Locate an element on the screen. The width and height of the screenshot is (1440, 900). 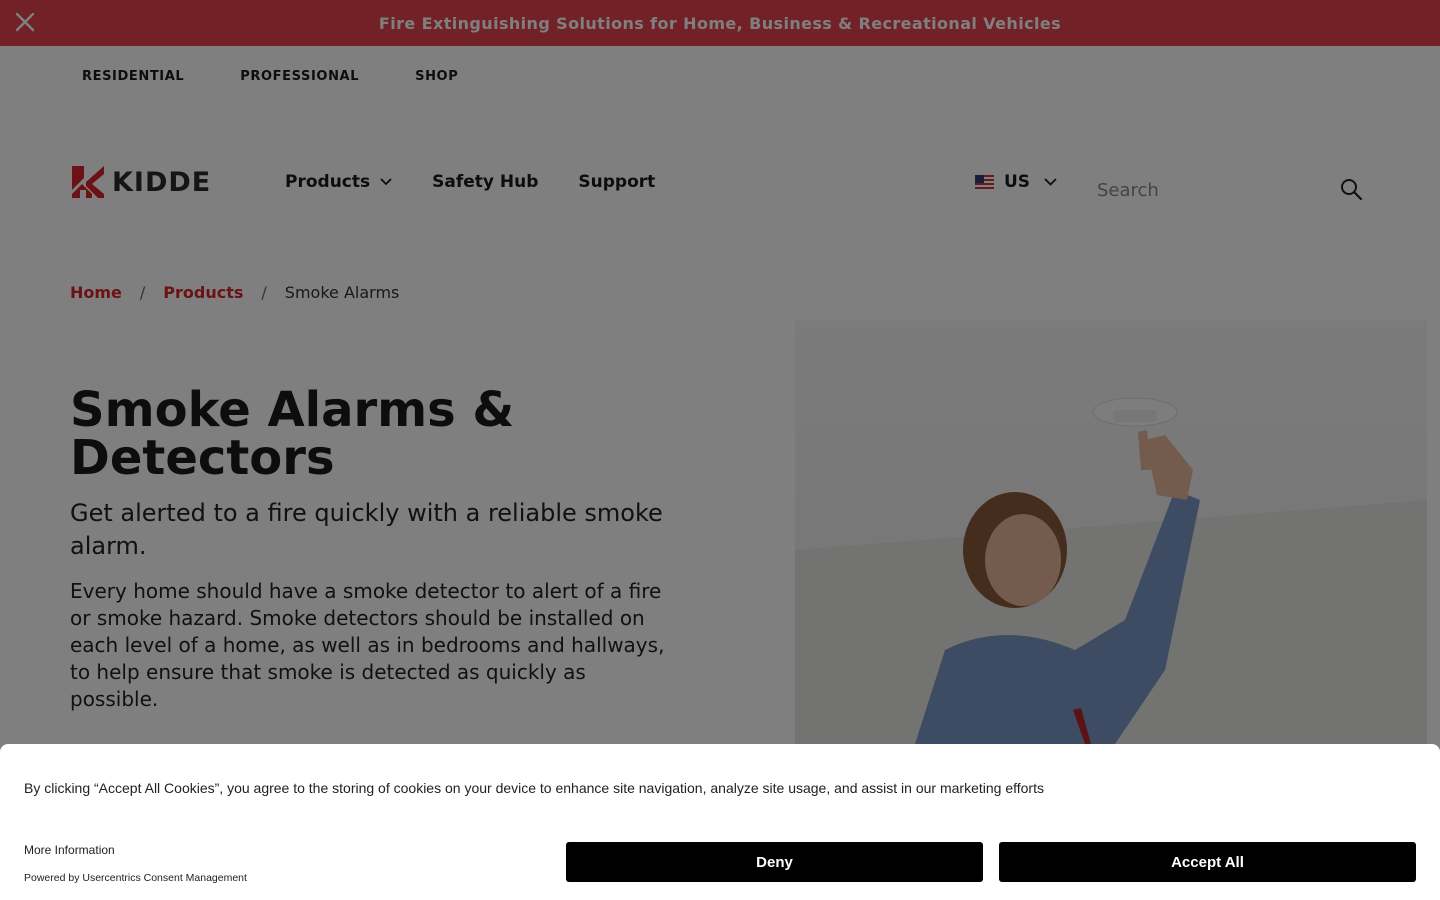
accept-all-button: Accept All is located at coordinates (1207, 862).